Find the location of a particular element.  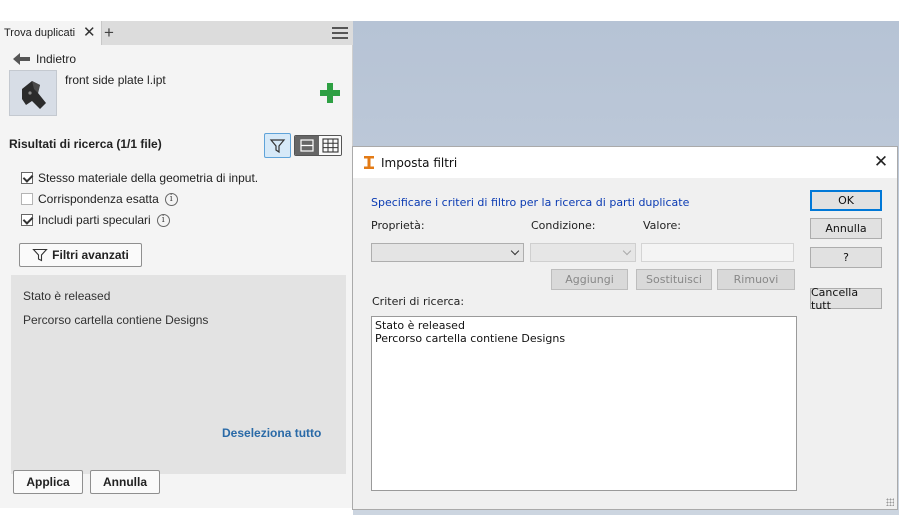

part-icon is located at coordinates (34, 95).